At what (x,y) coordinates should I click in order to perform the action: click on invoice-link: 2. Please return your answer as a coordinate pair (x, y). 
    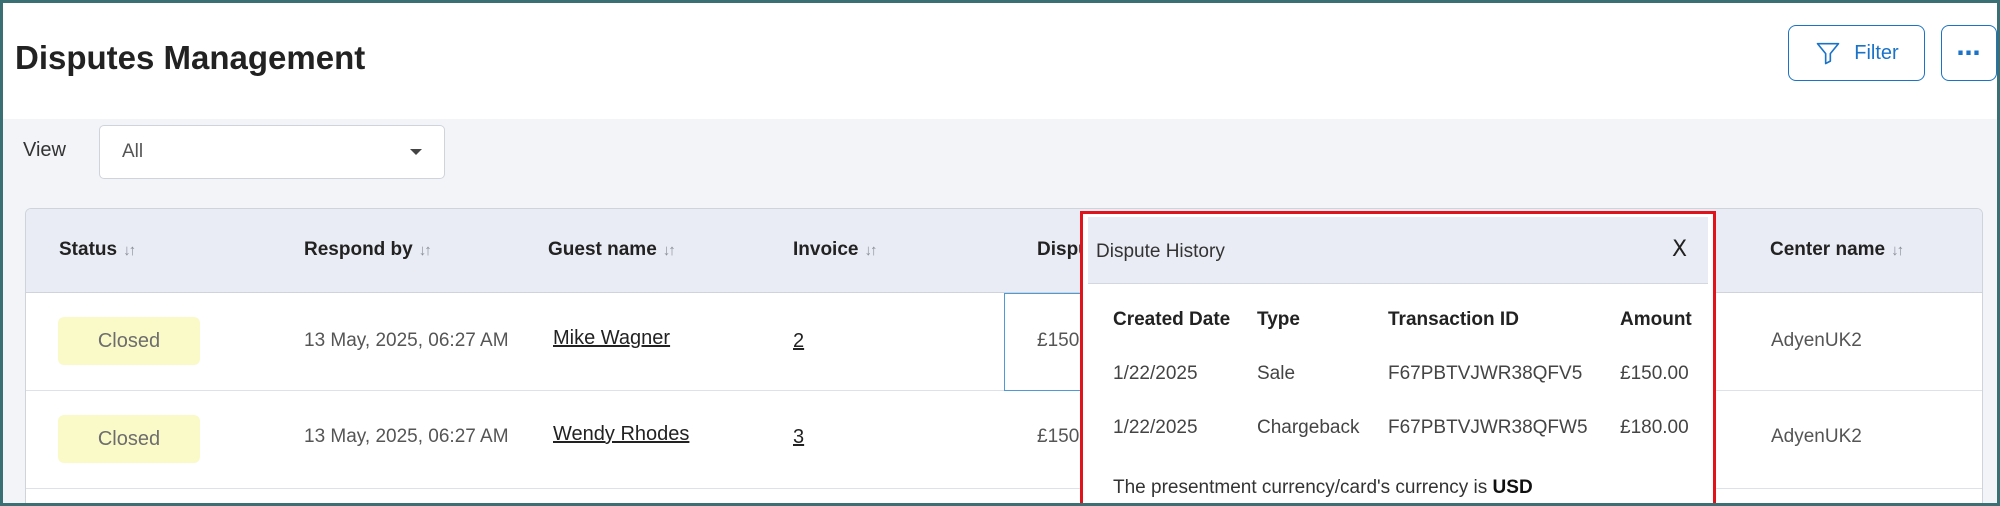
    Looking at the image, I should click on (798, 341).